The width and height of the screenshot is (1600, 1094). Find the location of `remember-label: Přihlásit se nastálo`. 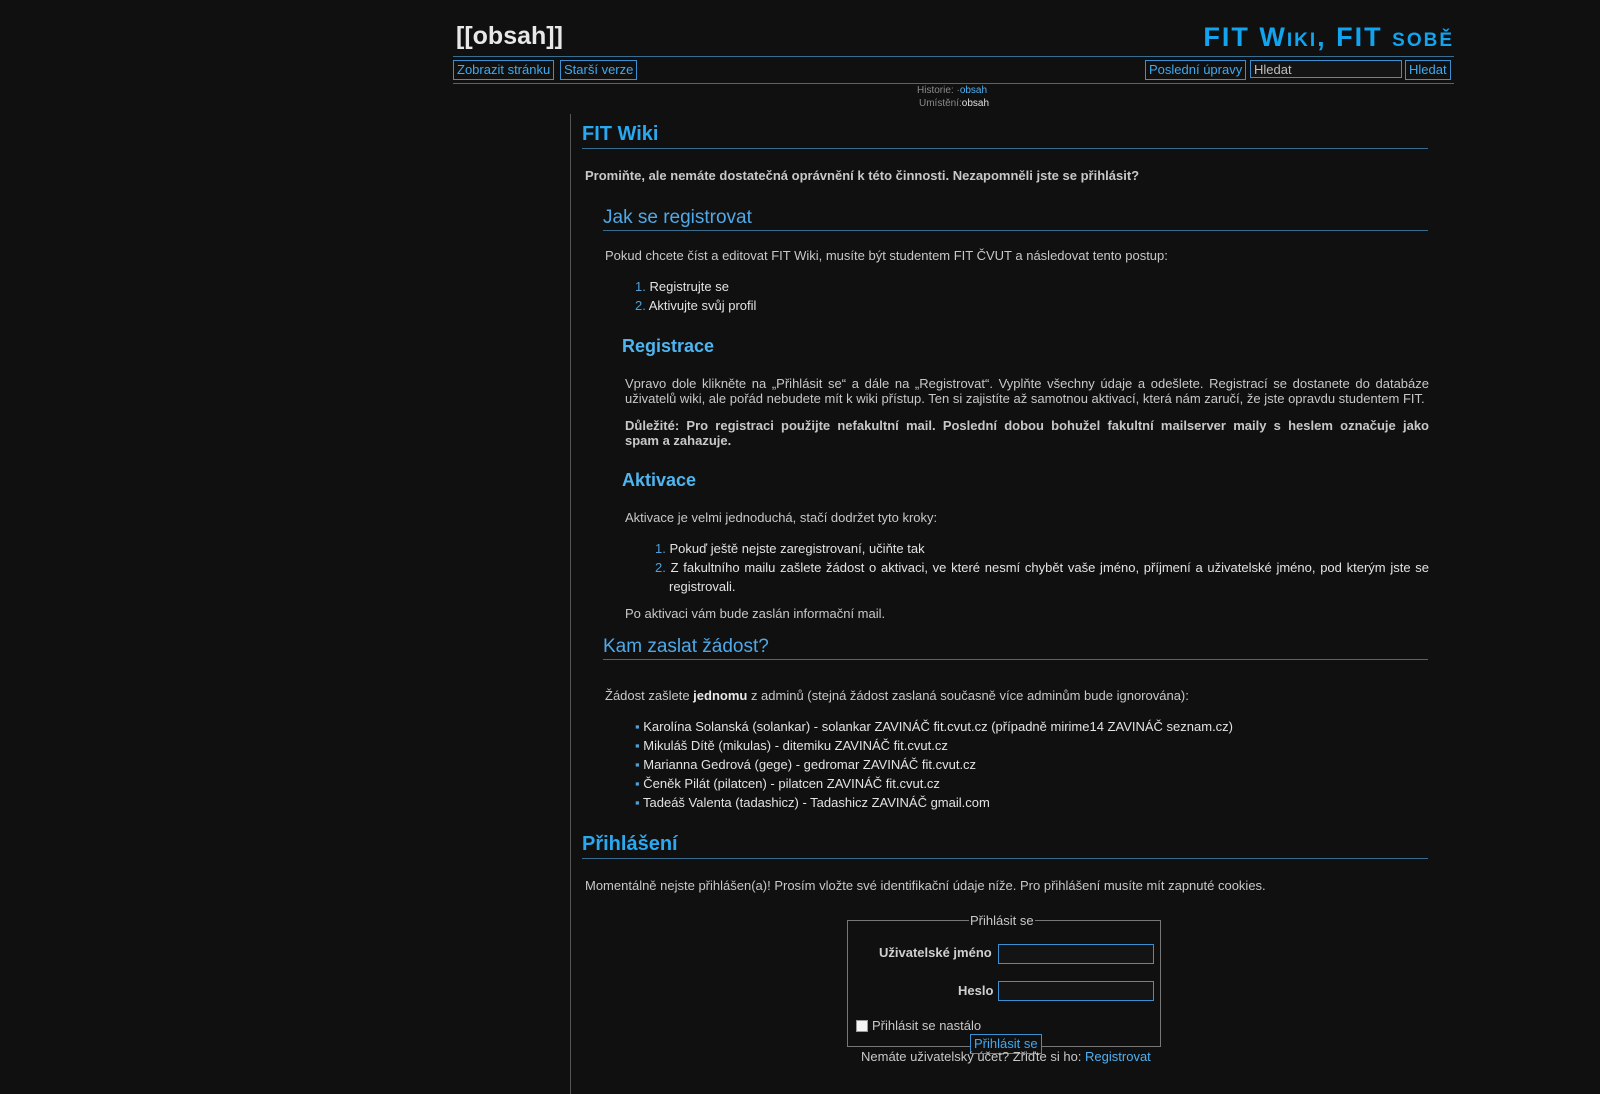

remember-label: Přihlásit se nastálo is located at coordinates (926, 1026).